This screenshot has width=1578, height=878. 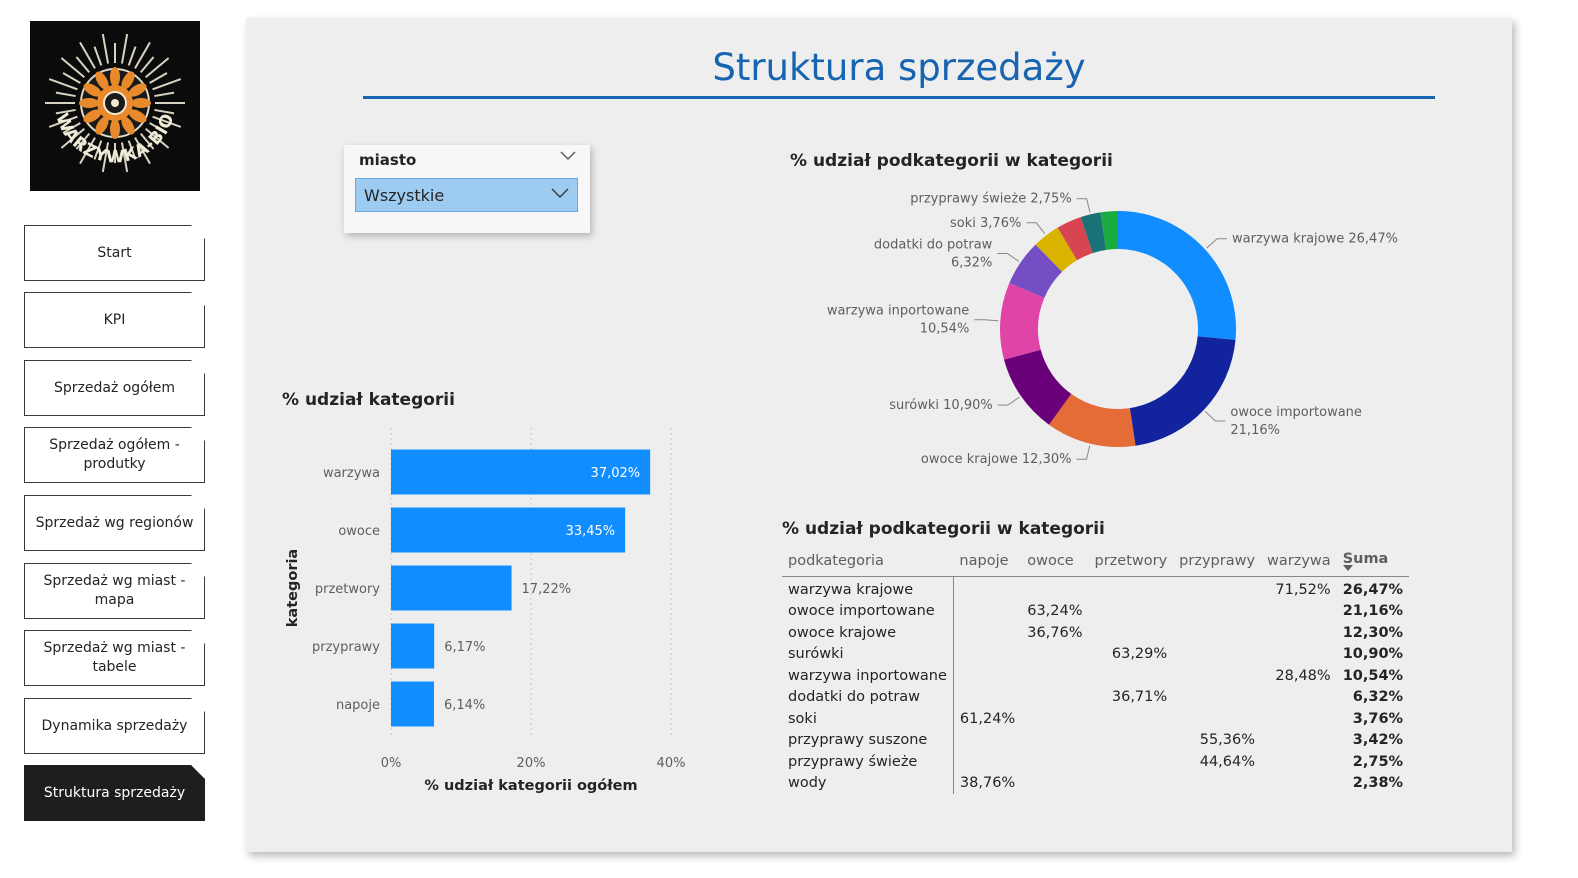 I want to click on column-header-Suma: Suma, so click(x=1373, y=561).